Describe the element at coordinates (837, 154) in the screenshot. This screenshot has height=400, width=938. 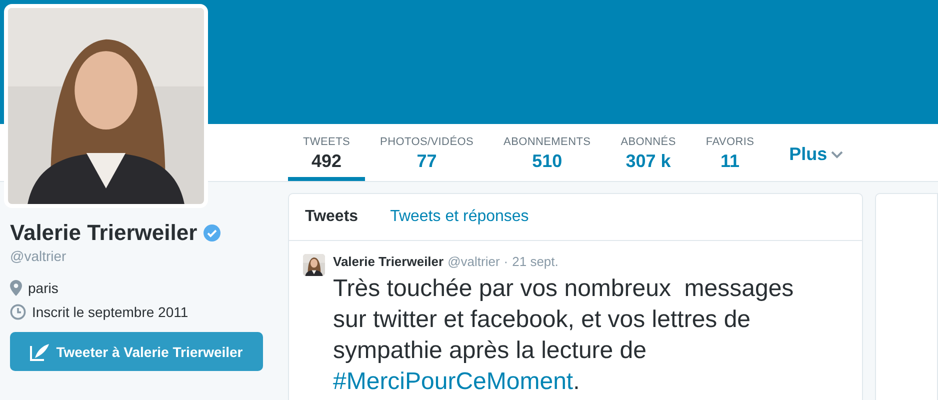
I see `chevron-down-icon` at that location.